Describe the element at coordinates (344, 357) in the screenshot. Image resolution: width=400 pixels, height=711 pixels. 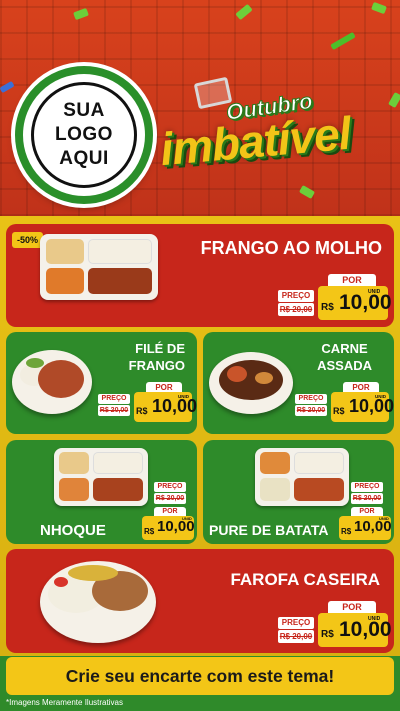
I see `product-name: CARNE ASSADA` at that location.